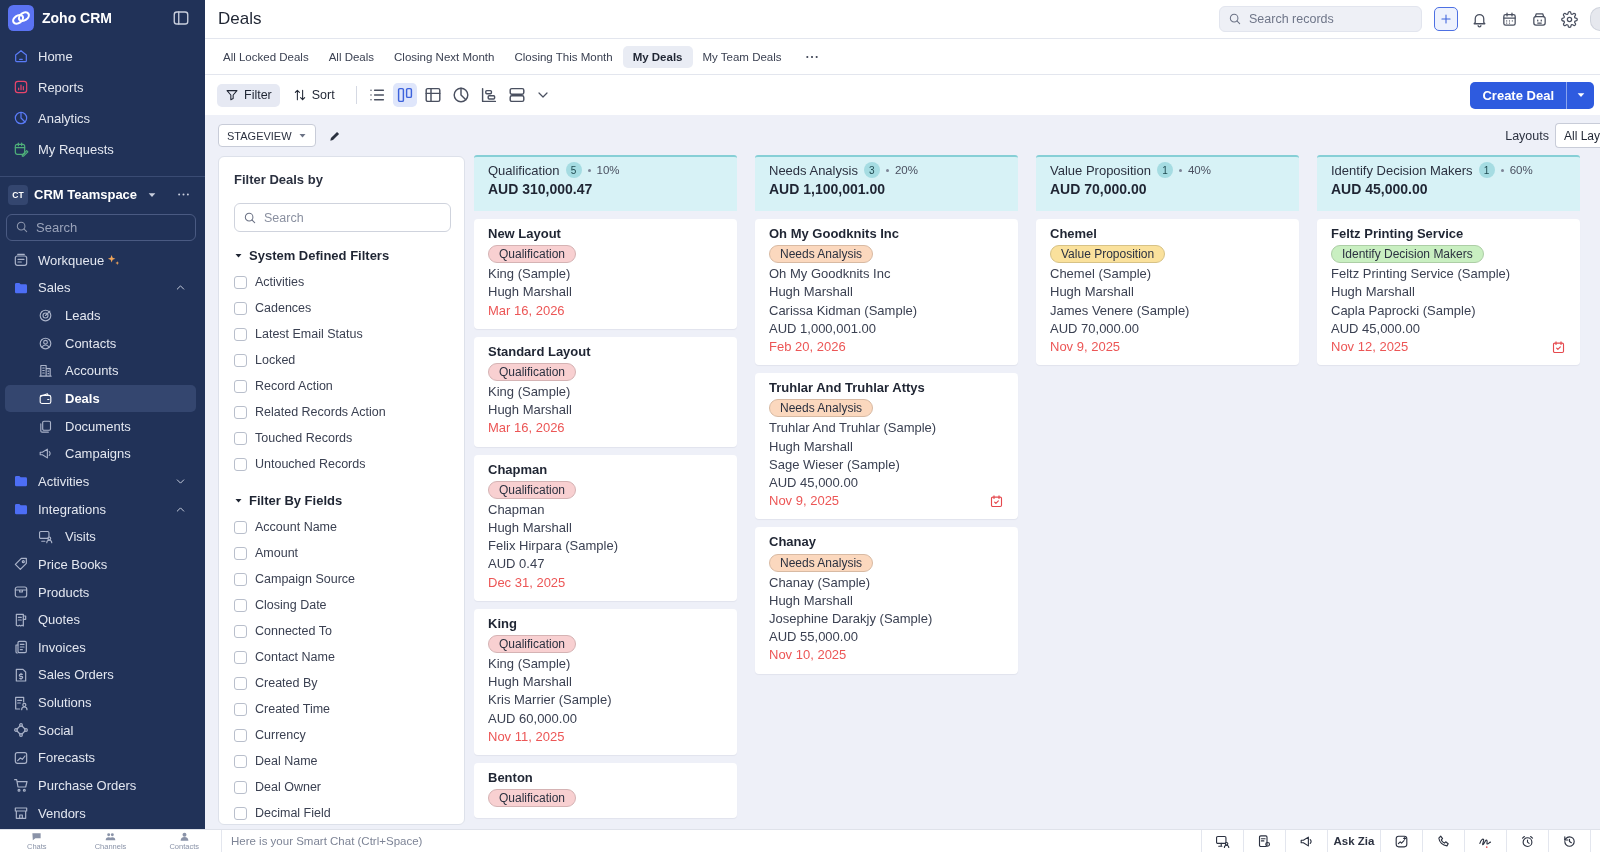 This screenshot has width=1600, height=852. Describe the element at coordinates (100, 785) in the screenshot. I see `nav-item: Purchase Orders` at that location.